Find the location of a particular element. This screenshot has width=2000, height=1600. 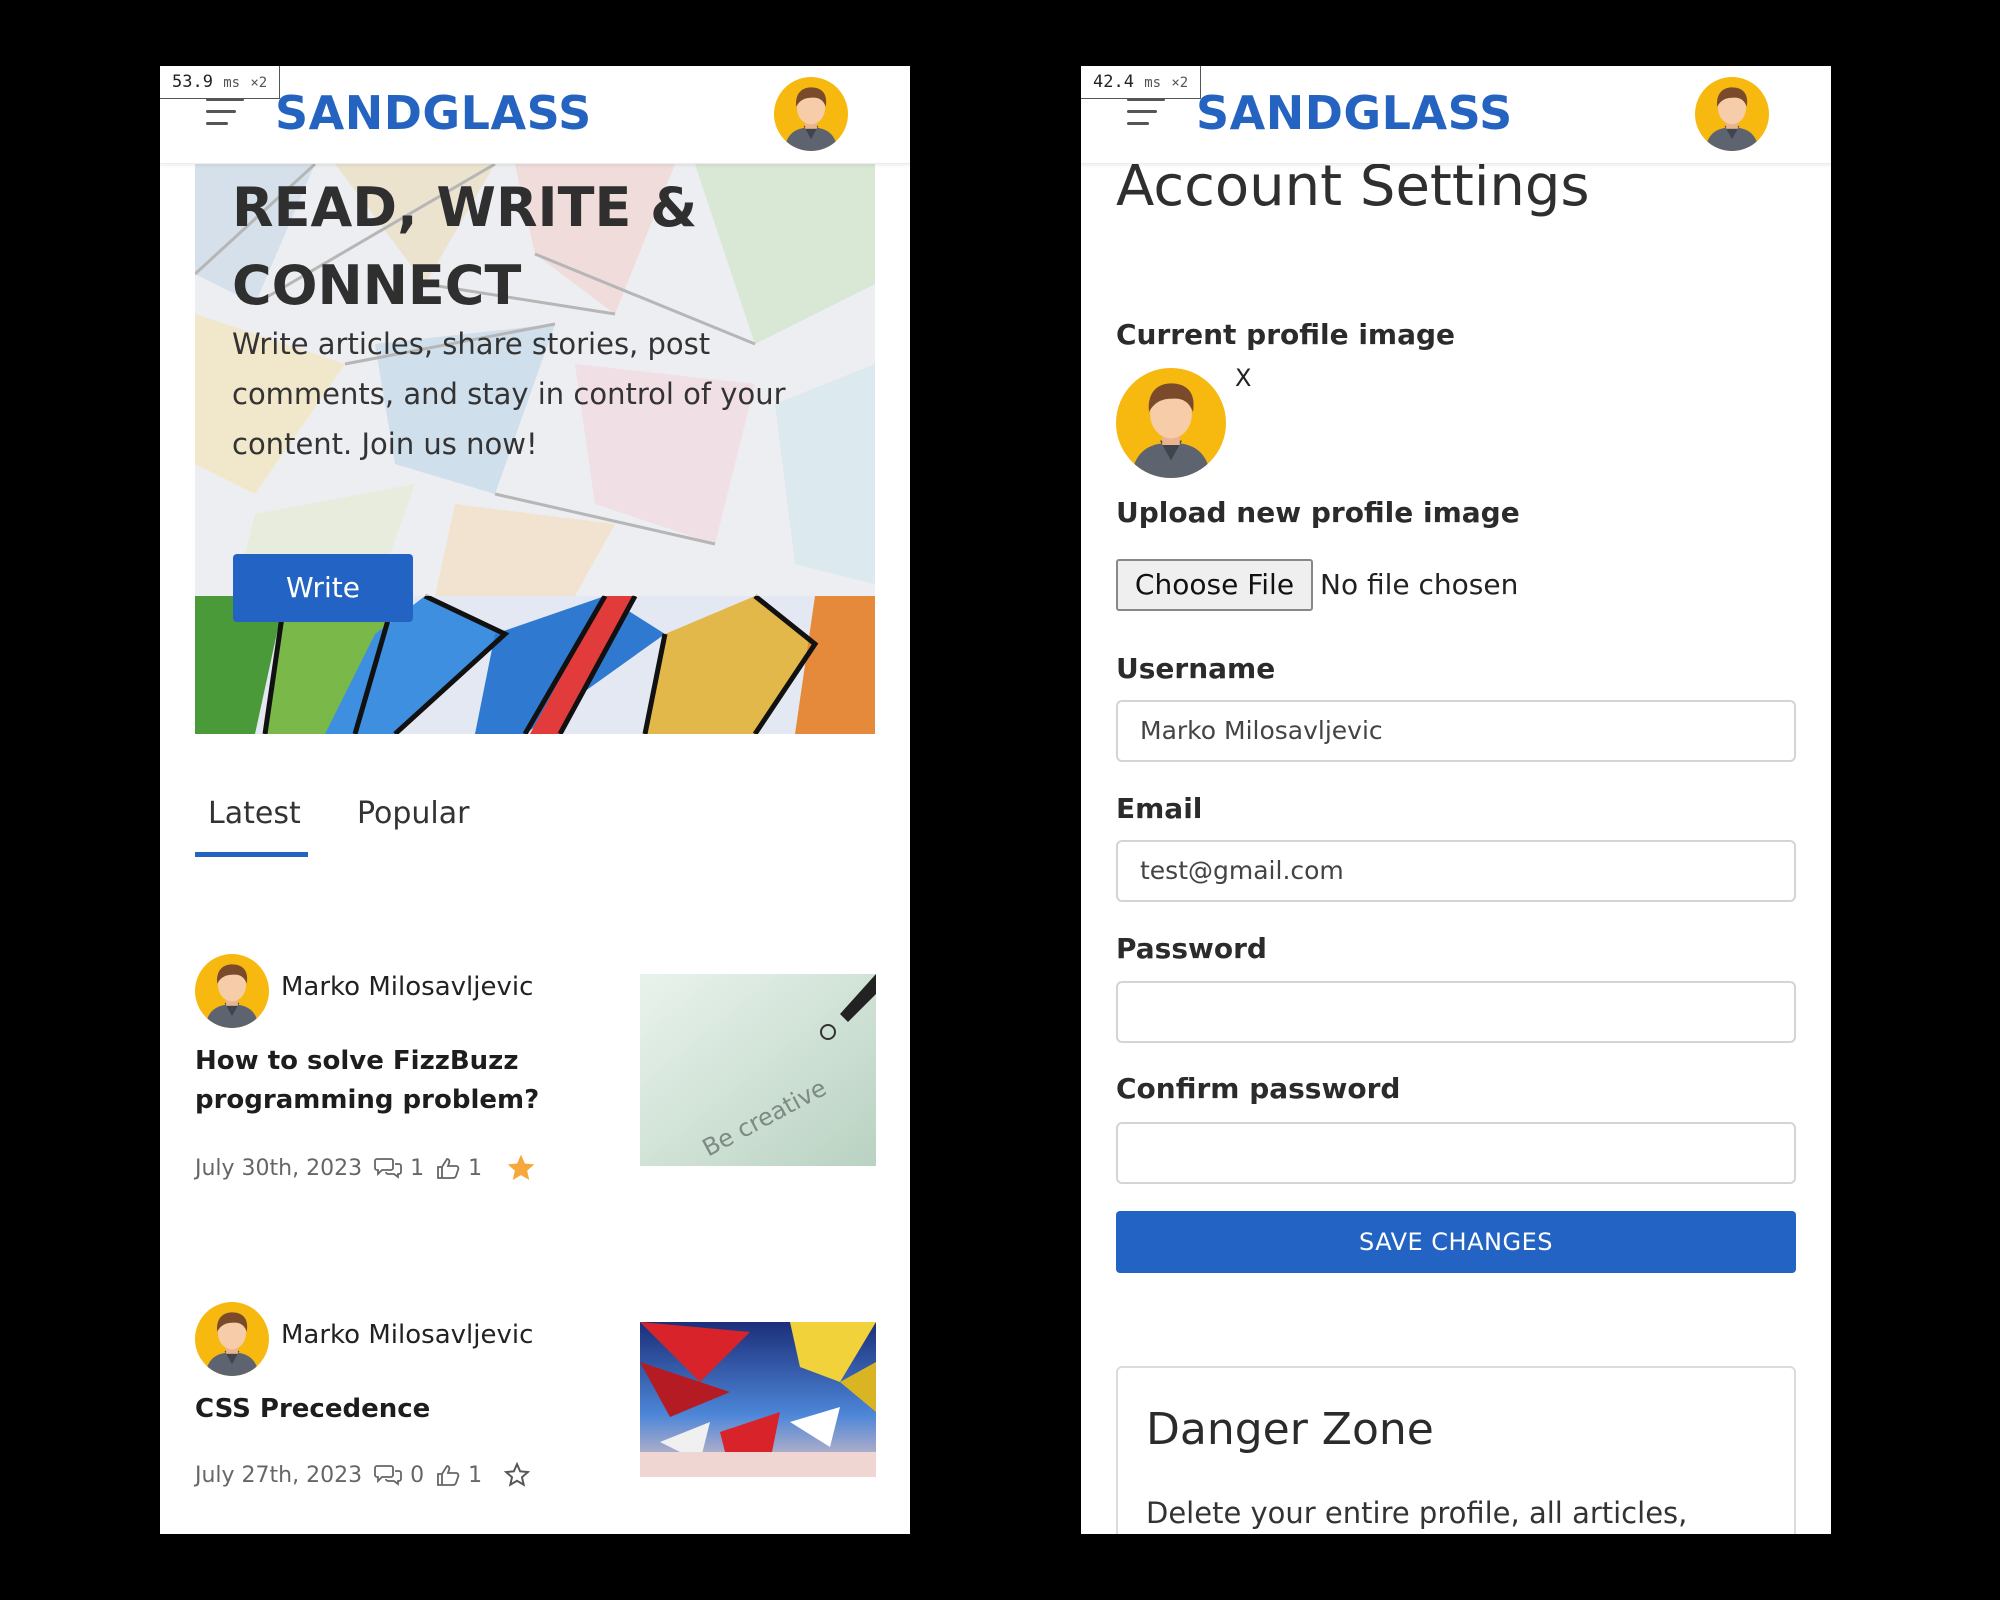

current-profile-image is located at coordinates (1171, 423).